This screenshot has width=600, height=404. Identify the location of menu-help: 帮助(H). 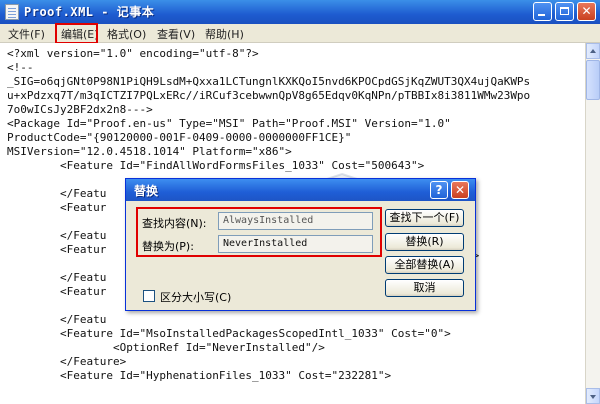
(224, 34).